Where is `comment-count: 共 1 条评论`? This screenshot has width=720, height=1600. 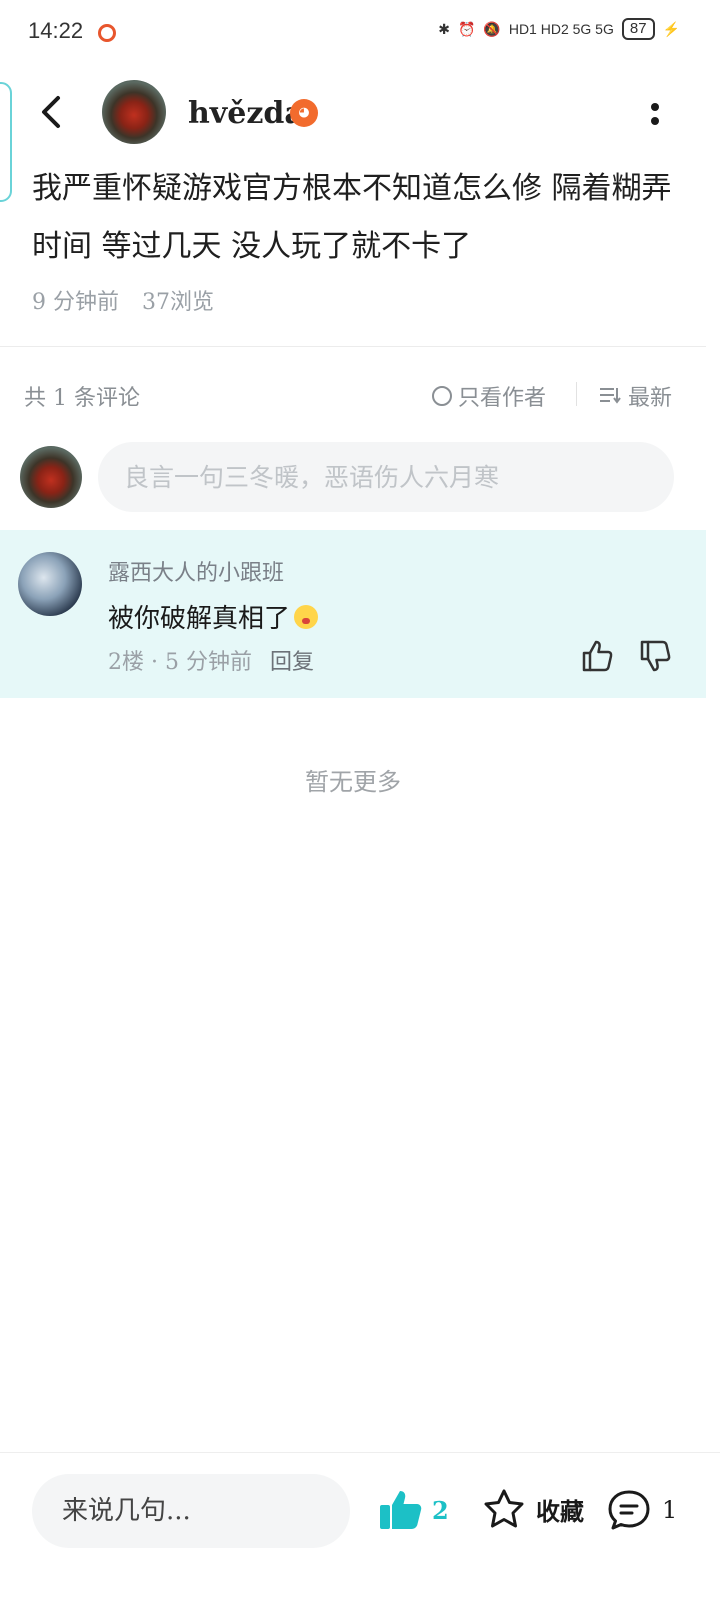 comment-count: 共 1 条评论 is located at coordinates (82, 398).